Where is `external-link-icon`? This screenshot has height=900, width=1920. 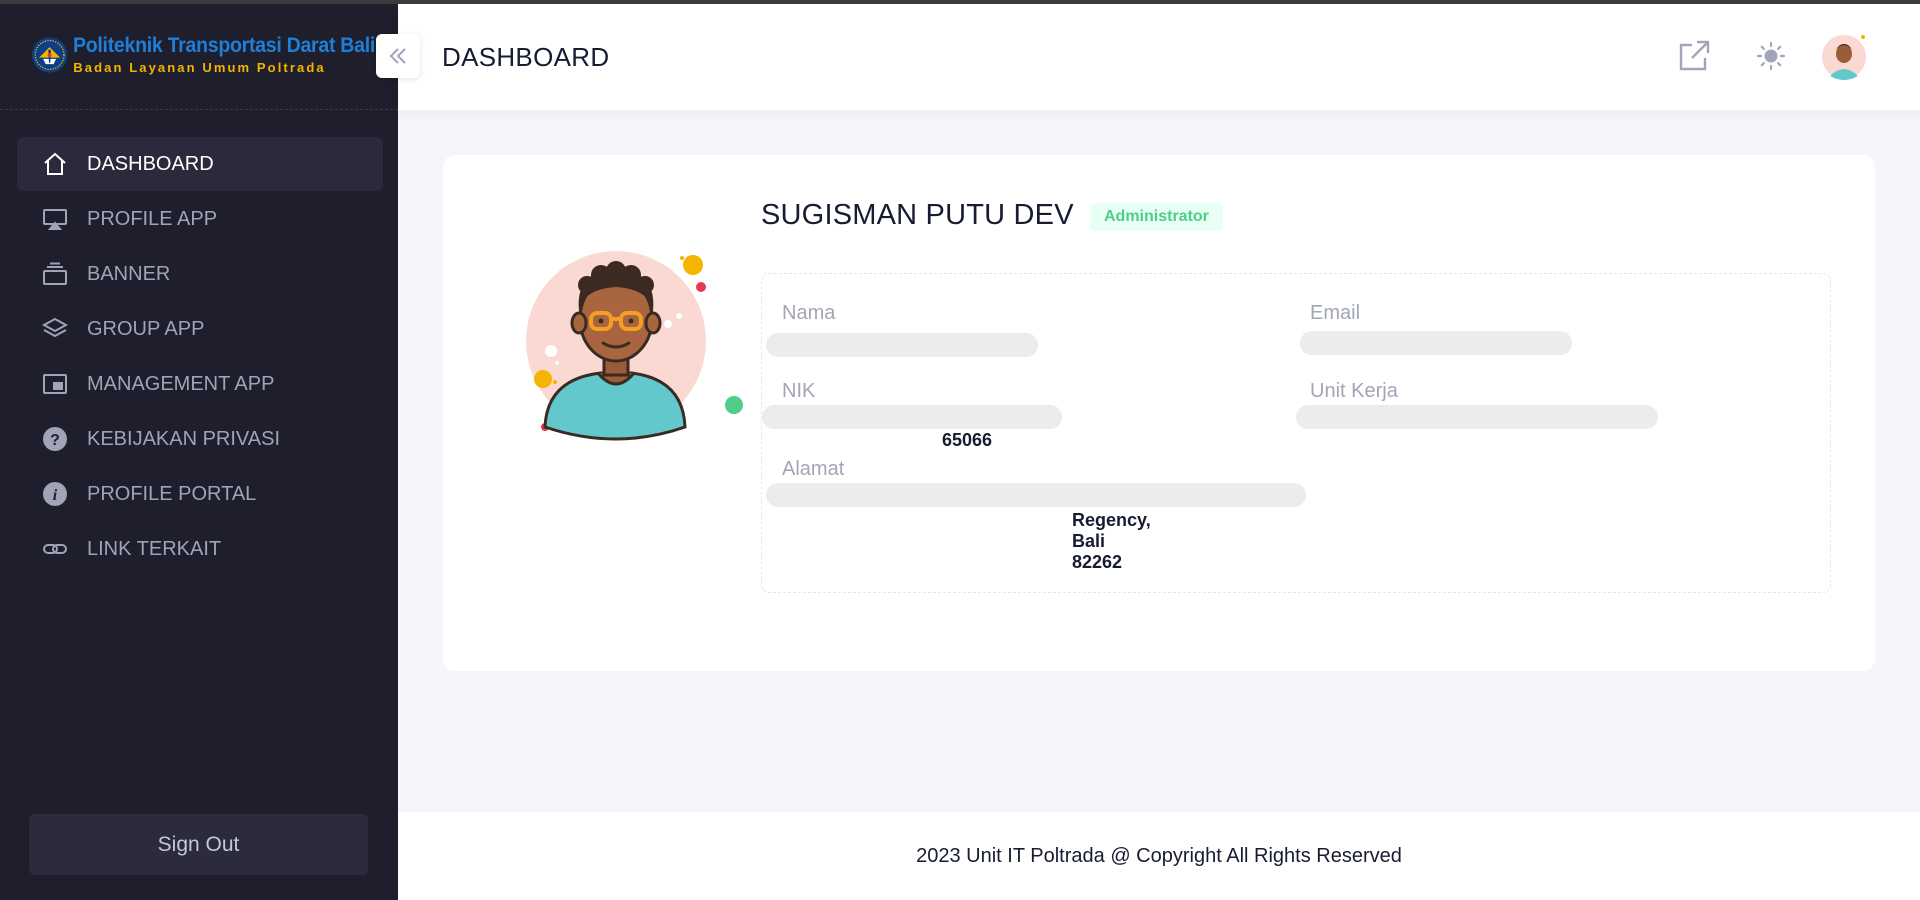 external-link-icon is located at coordinates (1694, 55).